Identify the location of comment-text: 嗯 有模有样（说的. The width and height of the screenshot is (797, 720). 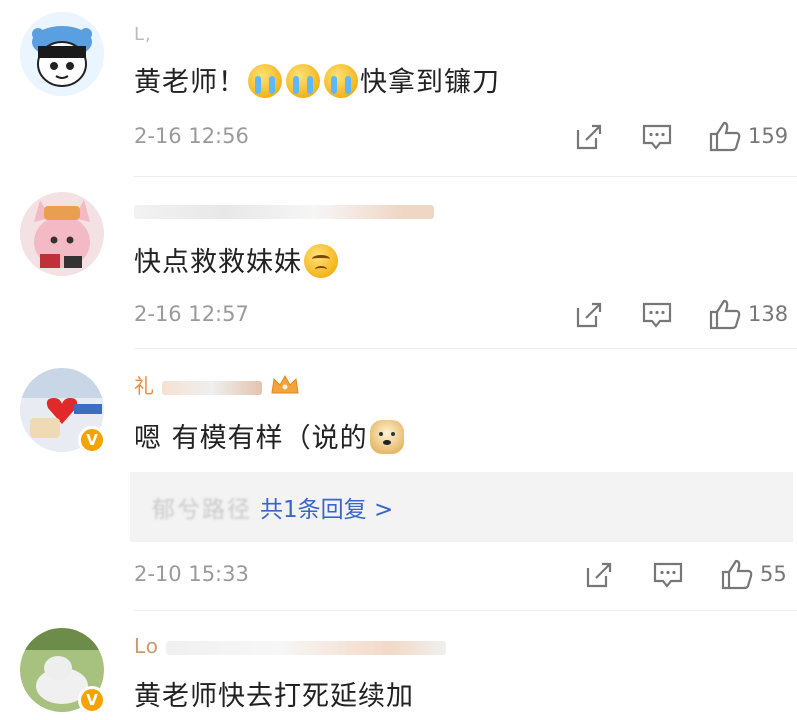
(270, 435).